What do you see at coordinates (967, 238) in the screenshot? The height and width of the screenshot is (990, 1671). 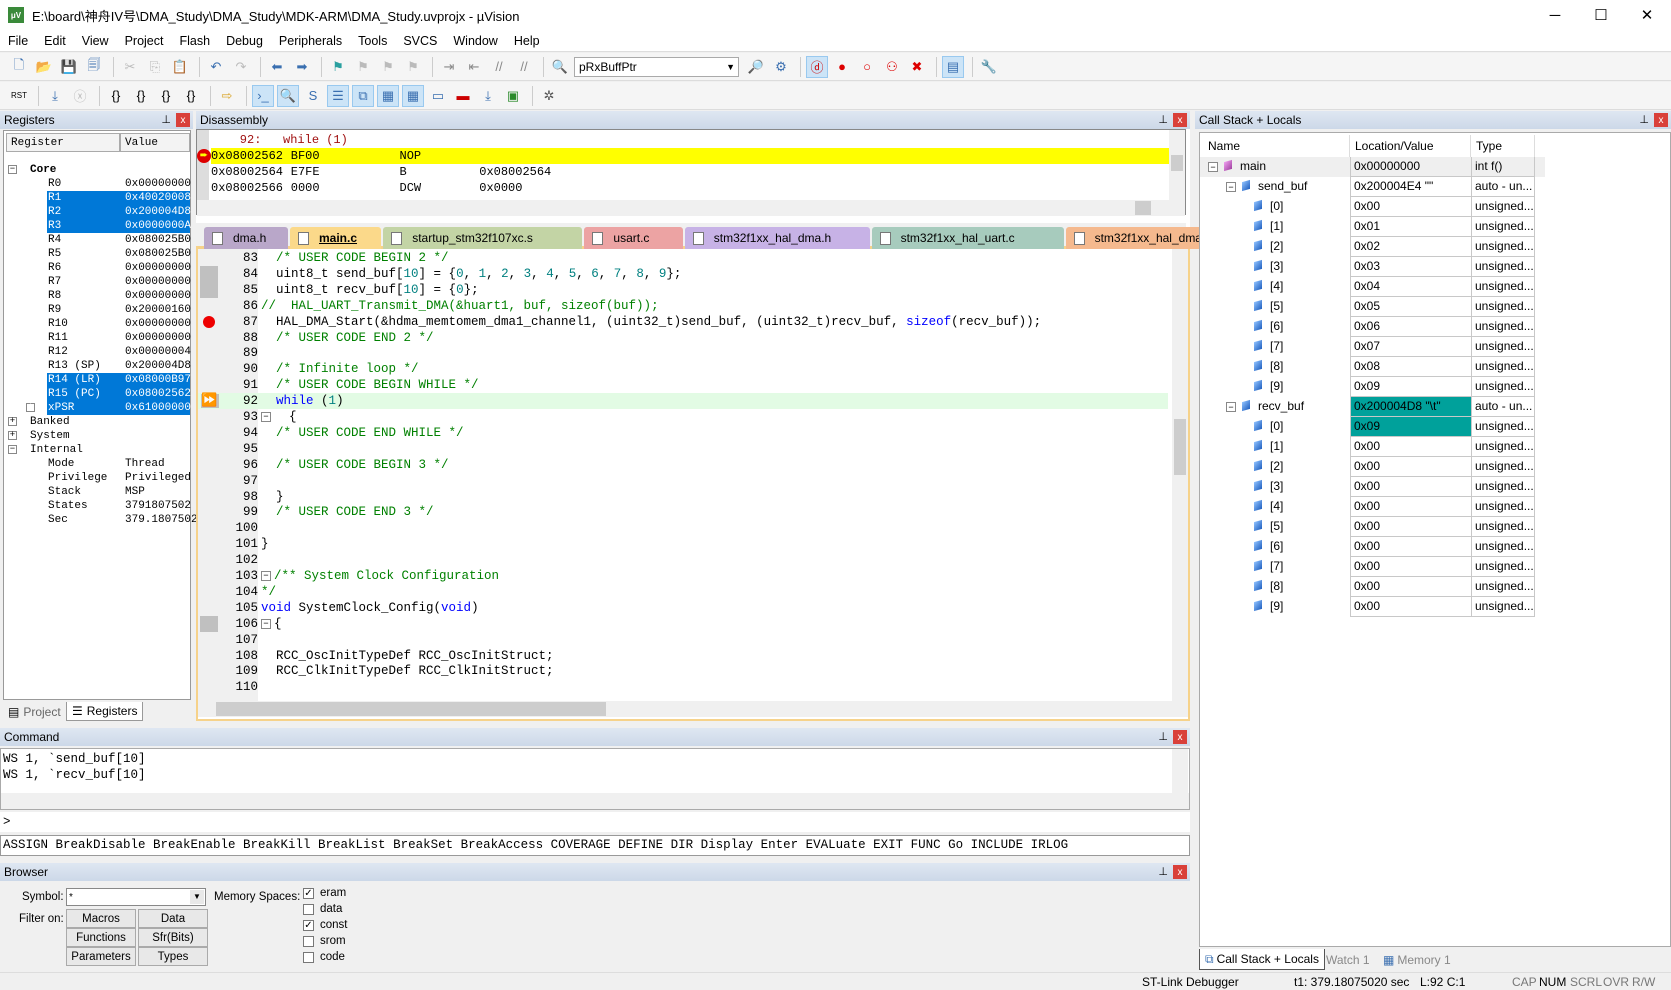 I see `file-tab-stm32f1xx-hal-uart-c: stm32f1xx_hal_uart.c` at bounding box center [967, 238].